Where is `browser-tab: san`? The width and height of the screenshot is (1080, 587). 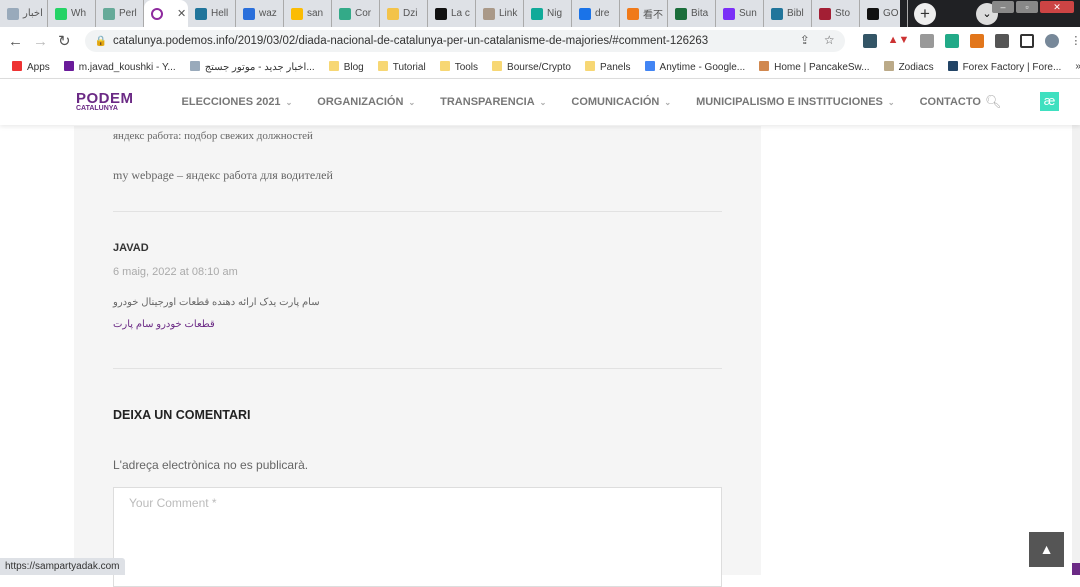 browser-tab: san is located at coordinates (308, 13).